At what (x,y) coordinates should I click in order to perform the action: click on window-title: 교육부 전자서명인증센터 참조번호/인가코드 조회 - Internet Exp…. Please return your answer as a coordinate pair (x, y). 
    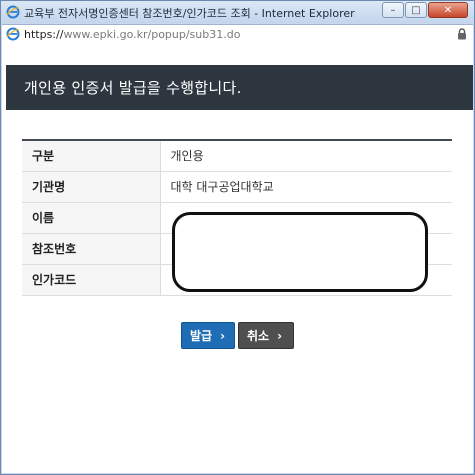
    Looking at the image, I should click on (189, 13).